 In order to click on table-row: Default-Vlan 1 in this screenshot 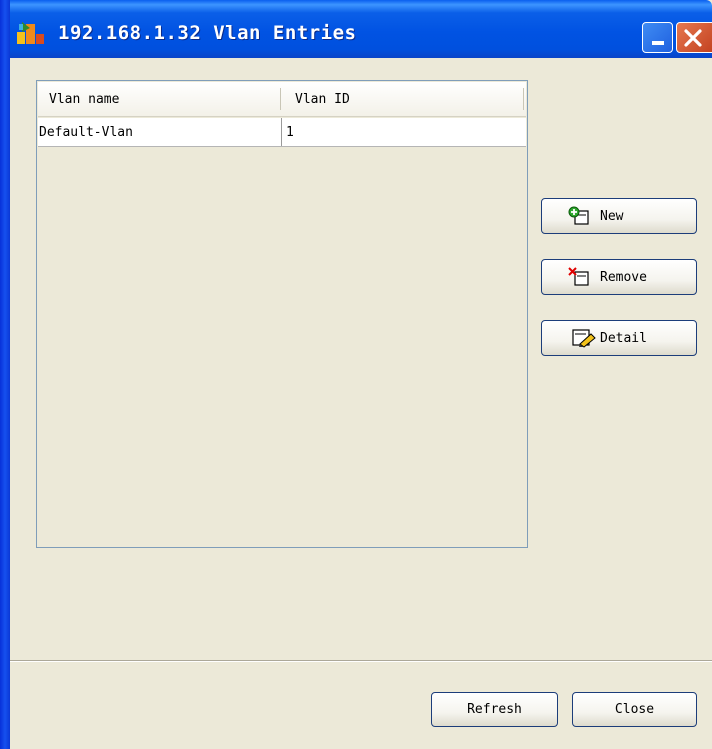, I will do `click(282, 132)`.